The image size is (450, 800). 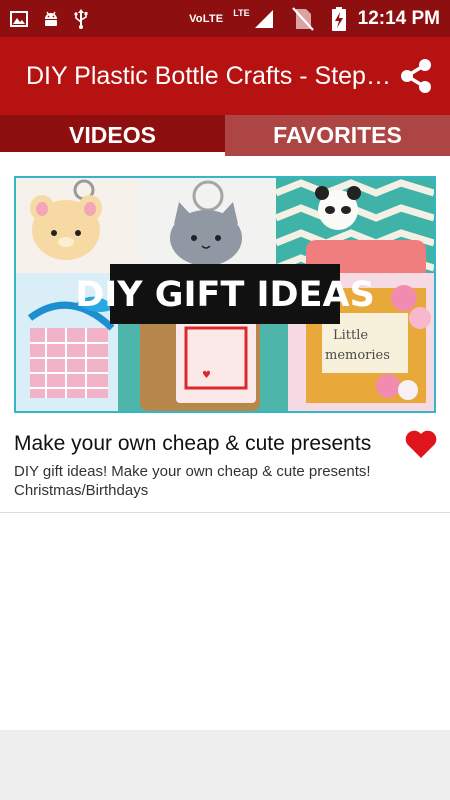 I want to click on usb-icon, so click(x=81, y=18).